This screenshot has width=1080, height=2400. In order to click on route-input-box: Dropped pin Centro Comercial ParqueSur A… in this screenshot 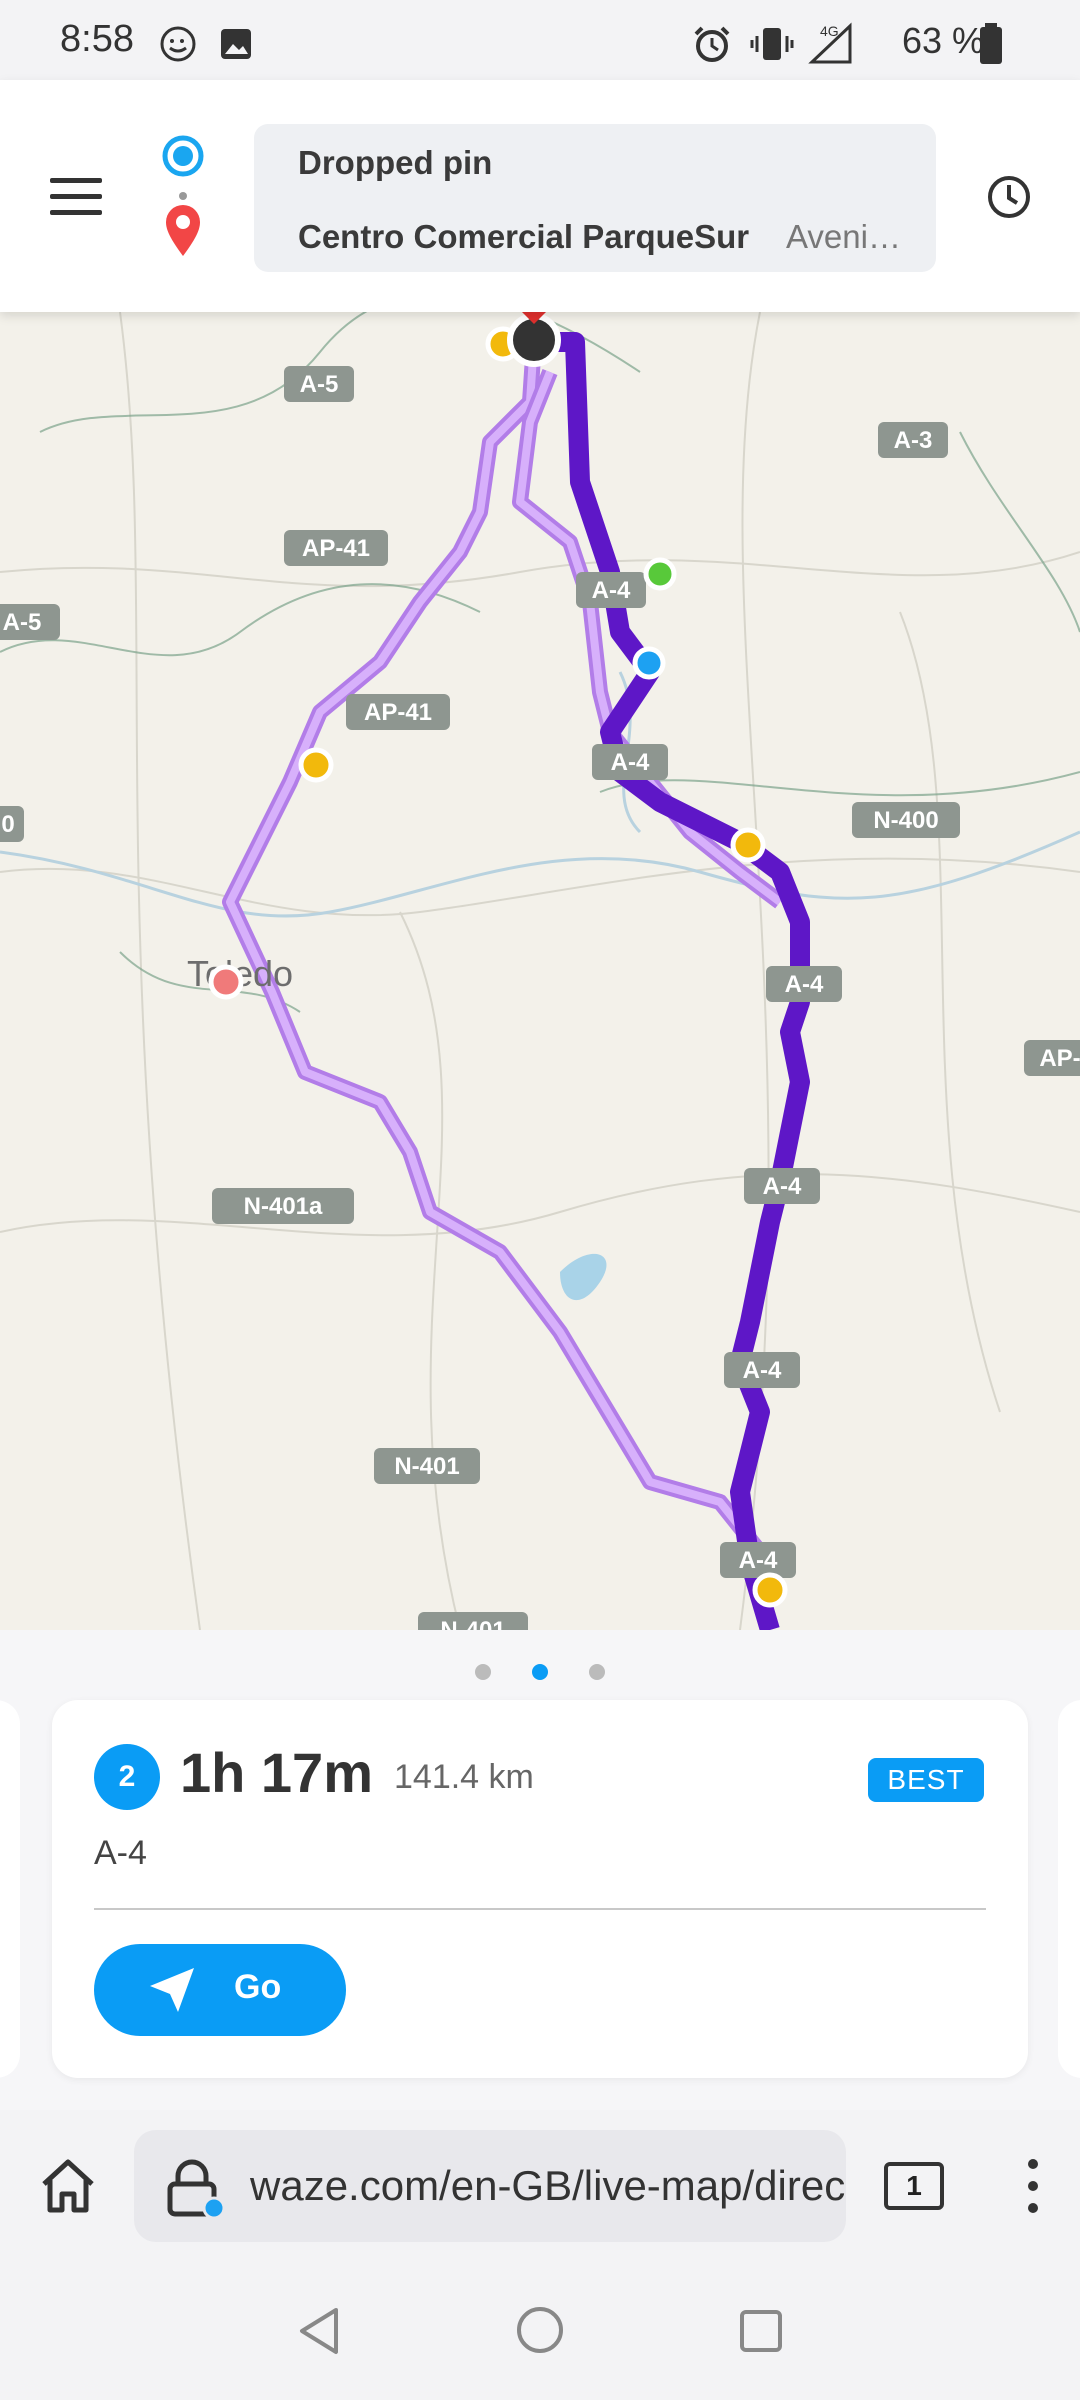, I will do `click(595, 198)`.